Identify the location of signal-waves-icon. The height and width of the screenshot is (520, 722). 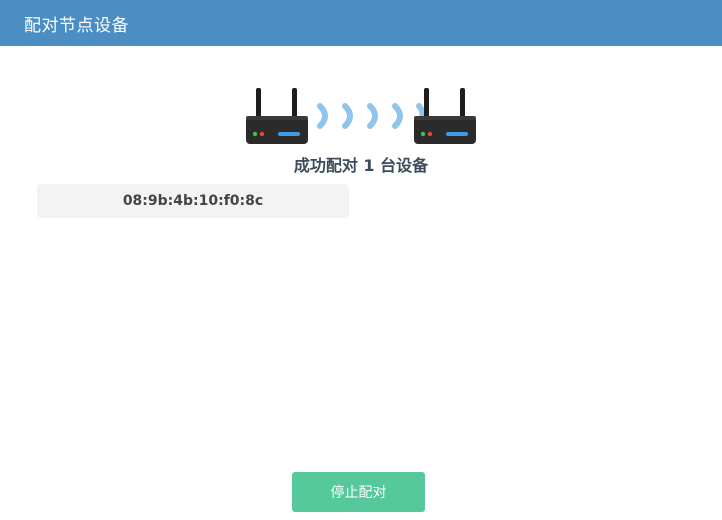
(371, 116).